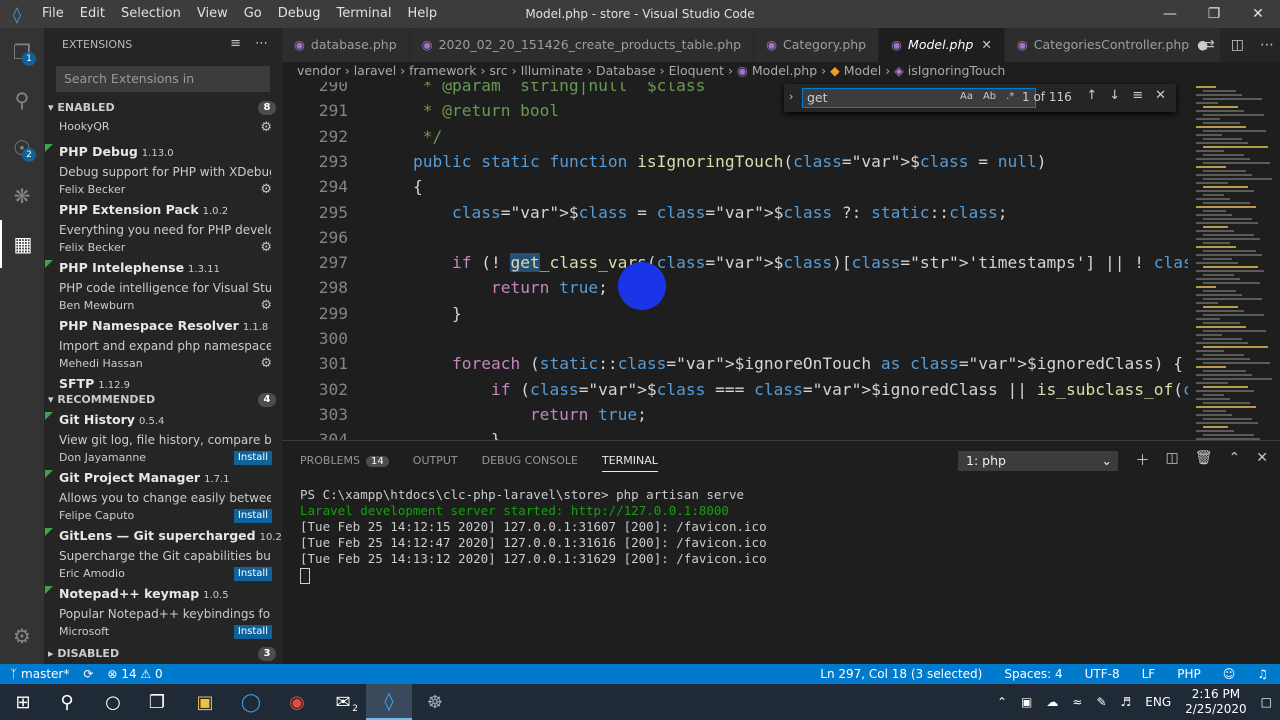 This screenshot has height=720, width=1280. I want to click on breadcrumb-item: Model.php, so click(784, 70).